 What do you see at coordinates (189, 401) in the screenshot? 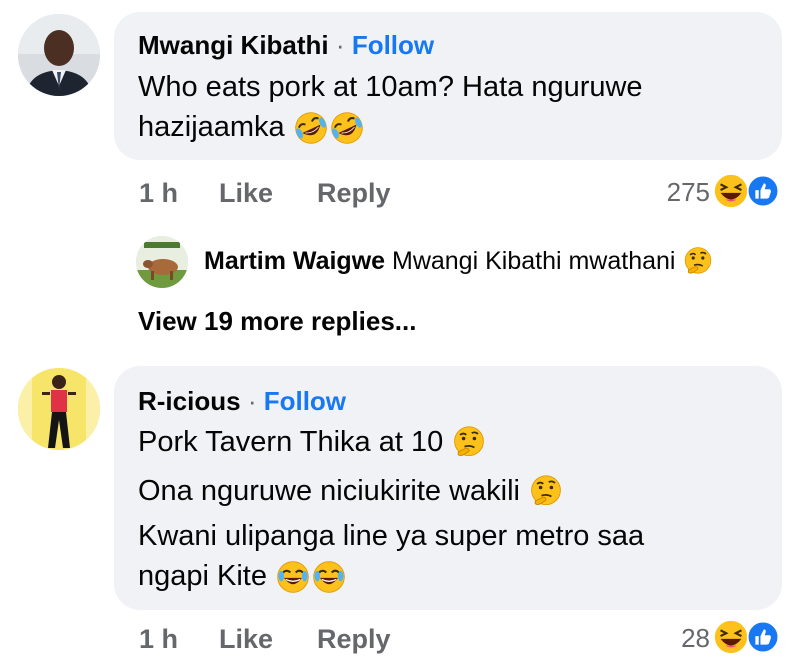
I see `author-name: R-icious` at bounding box center [189, 401].